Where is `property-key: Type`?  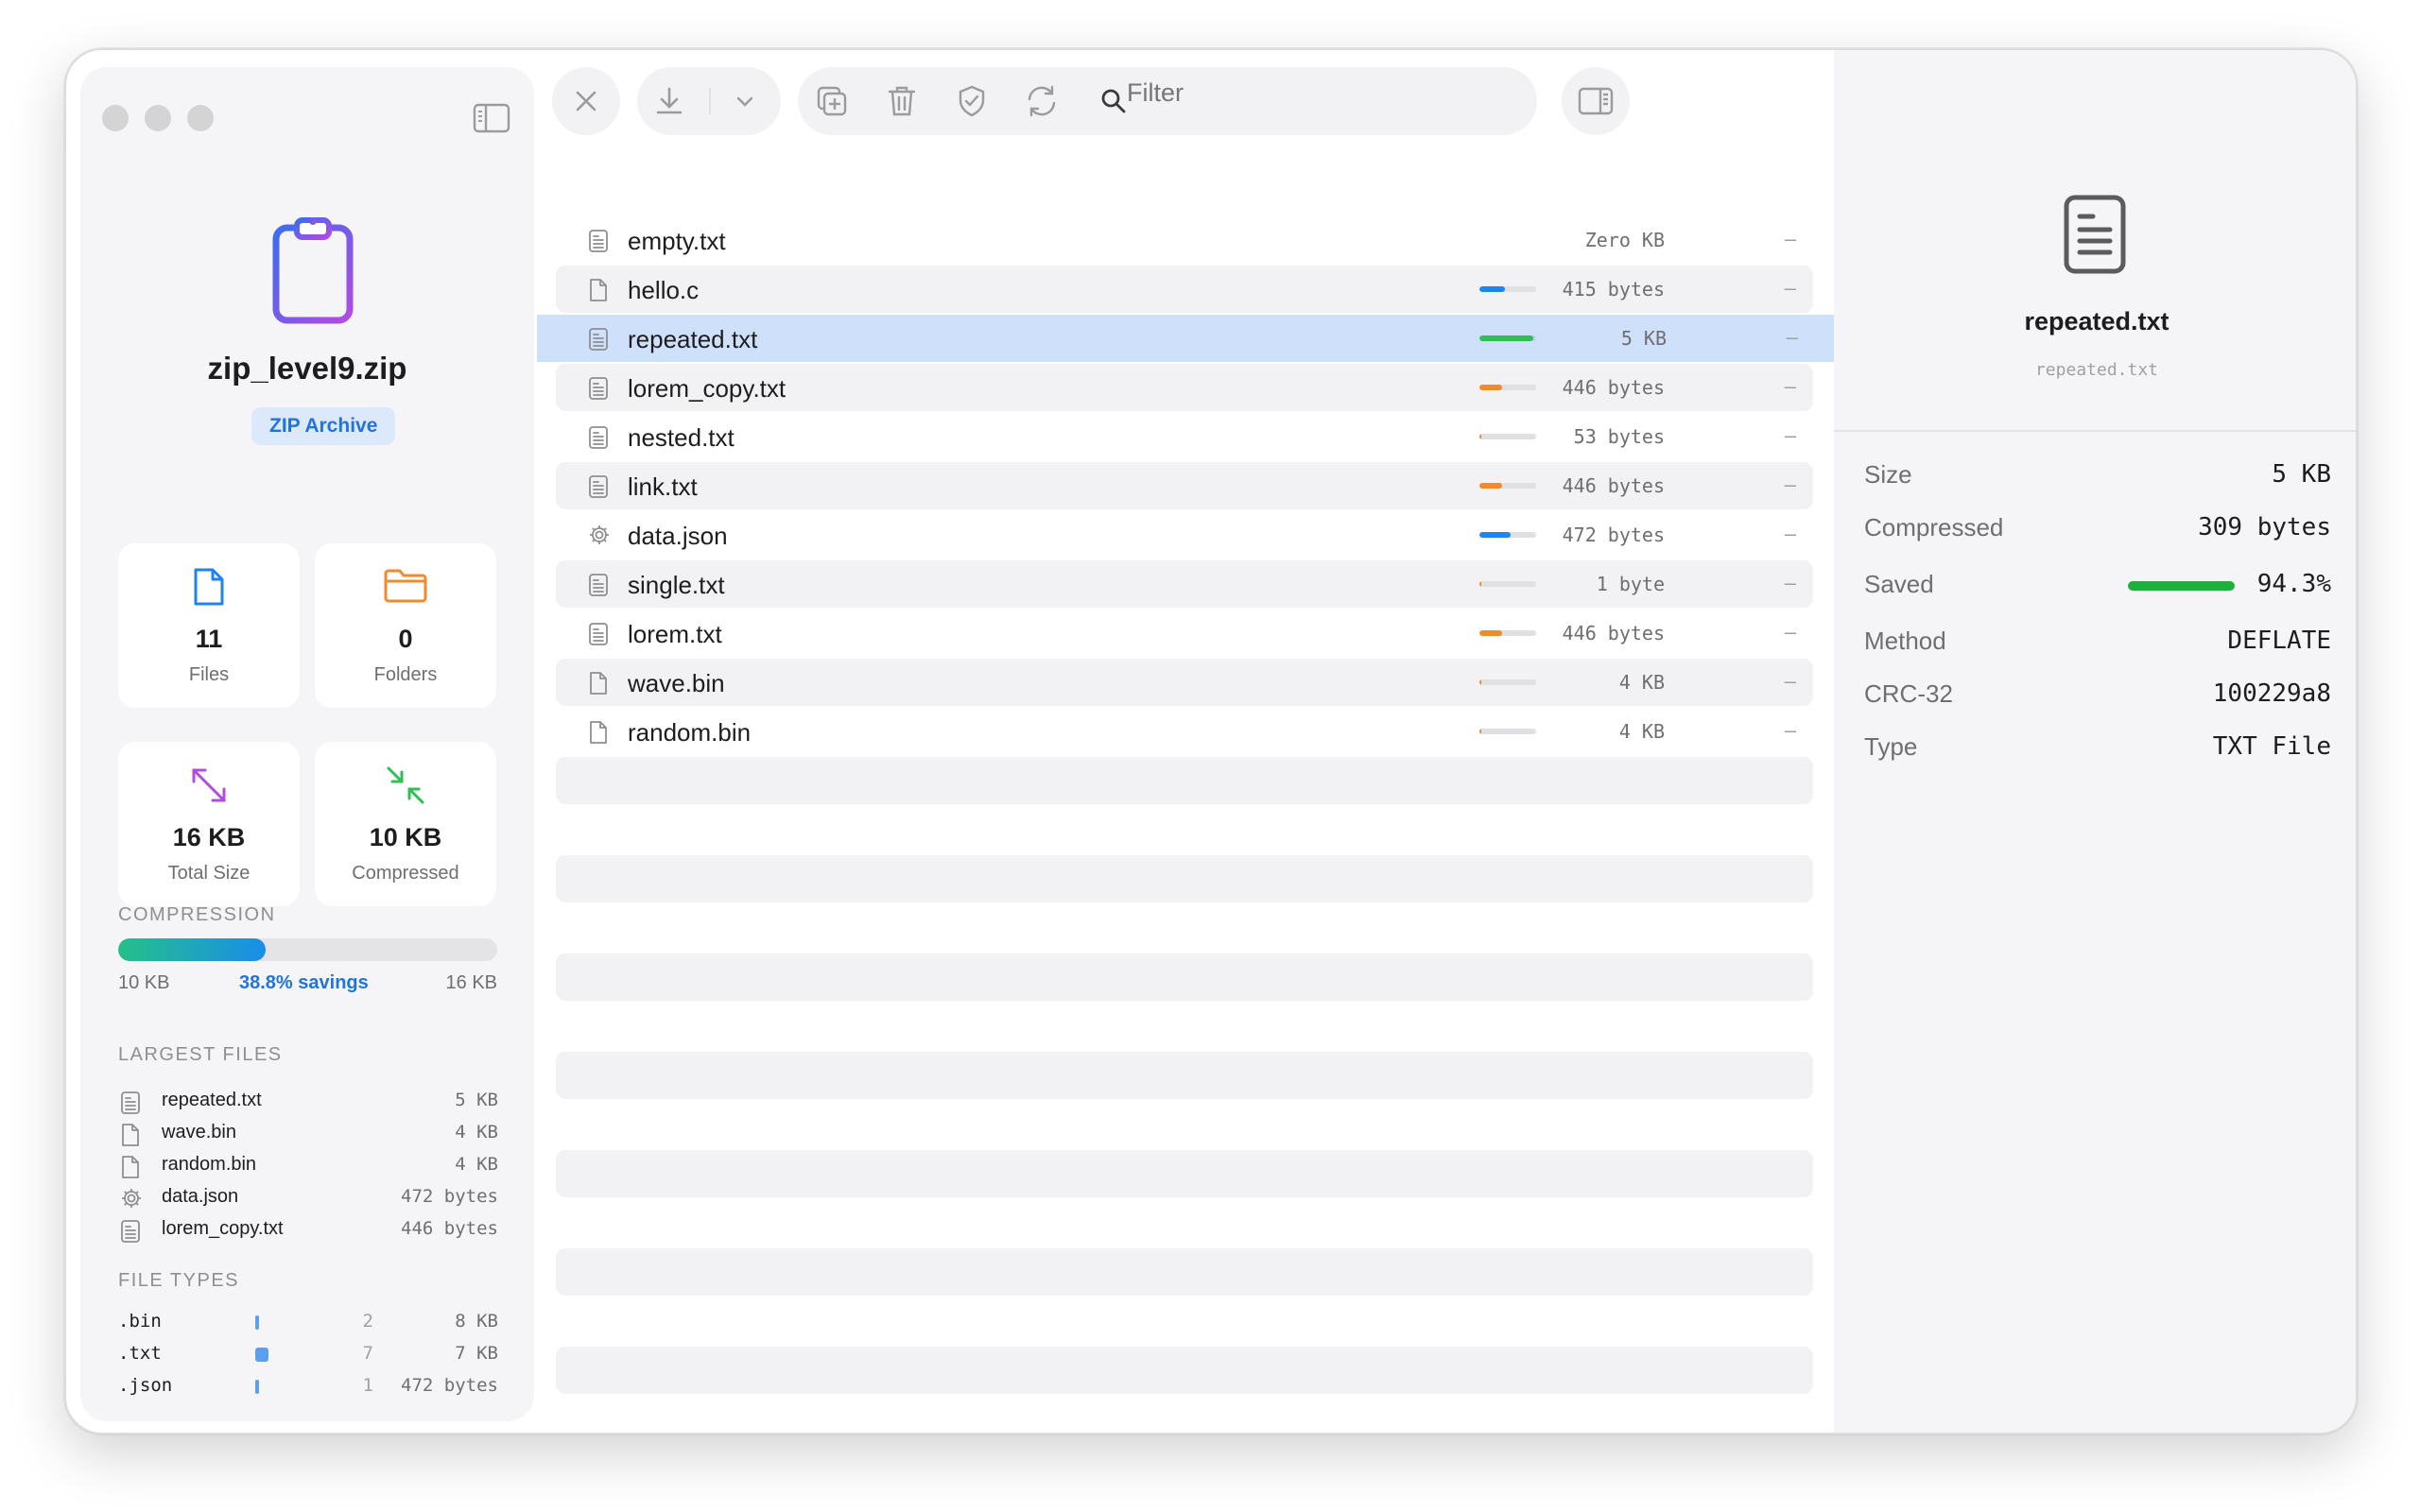
property-key: Type is located at coordinates (1891, 746).